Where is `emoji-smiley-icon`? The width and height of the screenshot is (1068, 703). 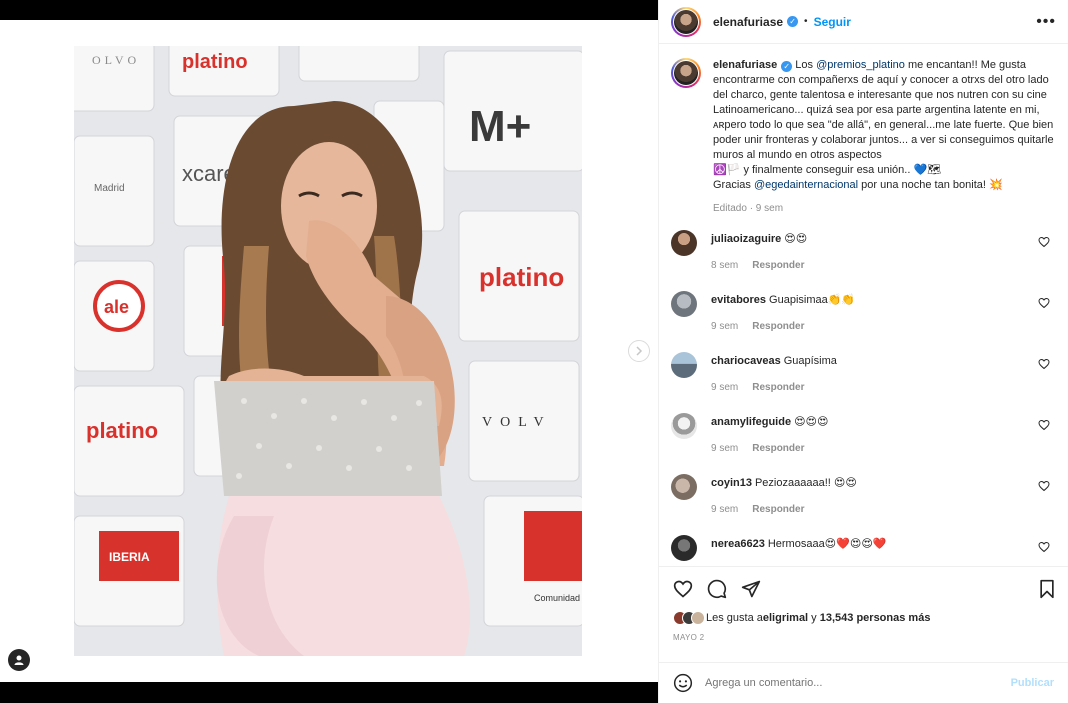
emoji-smiley-icon is located at coordinates (683, 683).